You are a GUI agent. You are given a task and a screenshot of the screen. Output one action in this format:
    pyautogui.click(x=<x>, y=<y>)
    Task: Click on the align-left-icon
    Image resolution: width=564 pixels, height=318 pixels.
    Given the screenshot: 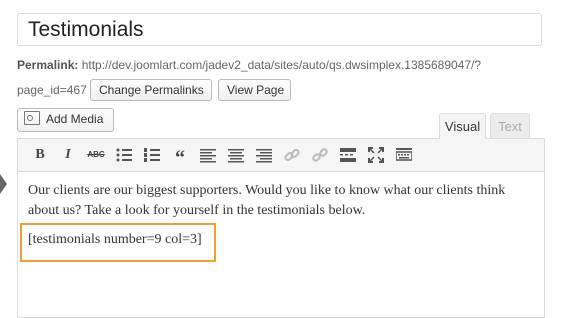 What is the action you would take?
    pyautogui.click(x=208, y=155)
    